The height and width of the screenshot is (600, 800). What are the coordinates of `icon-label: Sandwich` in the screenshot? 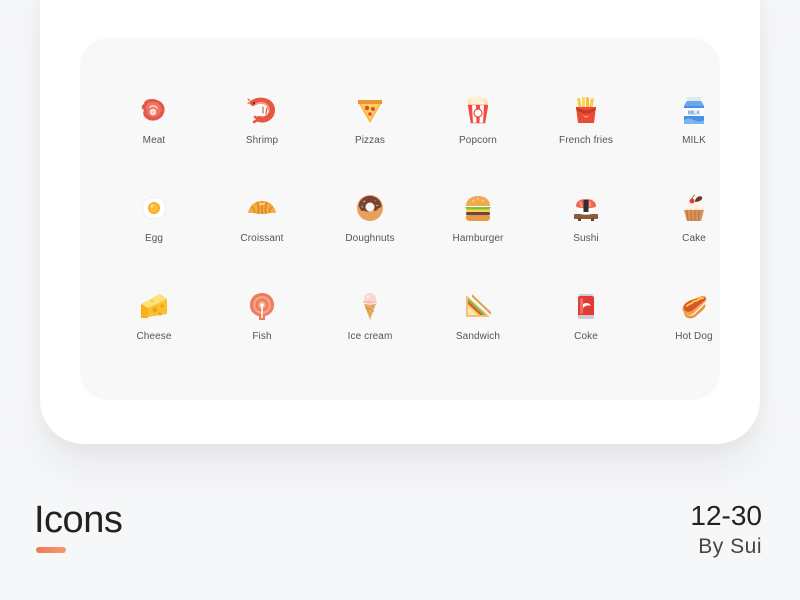 It's located at (478, 336).